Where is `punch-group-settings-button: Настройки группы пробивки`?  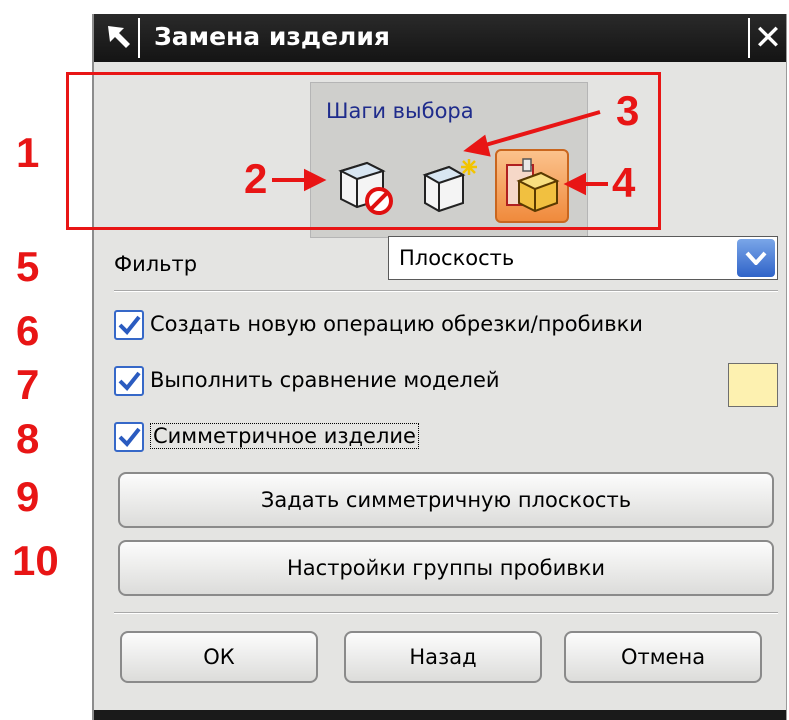
punch-group-settings-button: Настройки группы пробивки is located at coordinates (446, 568).